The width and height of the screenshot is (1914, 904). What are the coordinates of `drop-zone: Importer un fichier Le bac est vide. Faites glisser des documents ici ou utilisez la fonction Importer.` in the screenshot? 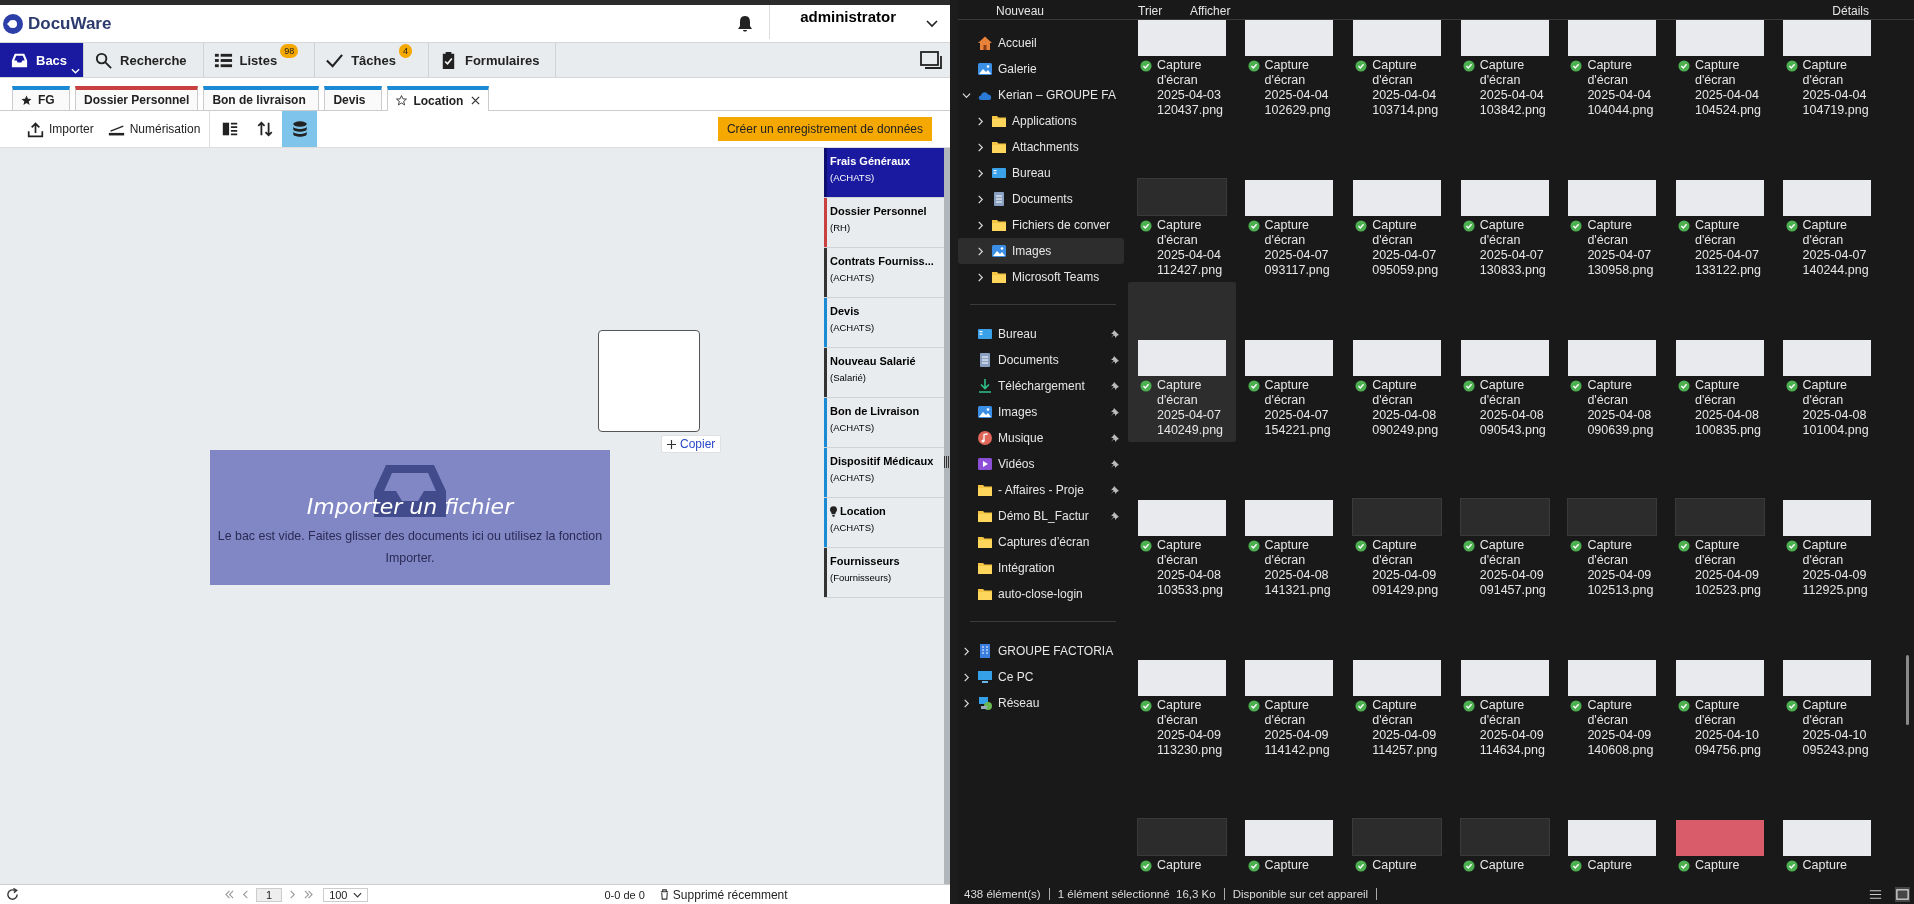 It's located at (410, 517).